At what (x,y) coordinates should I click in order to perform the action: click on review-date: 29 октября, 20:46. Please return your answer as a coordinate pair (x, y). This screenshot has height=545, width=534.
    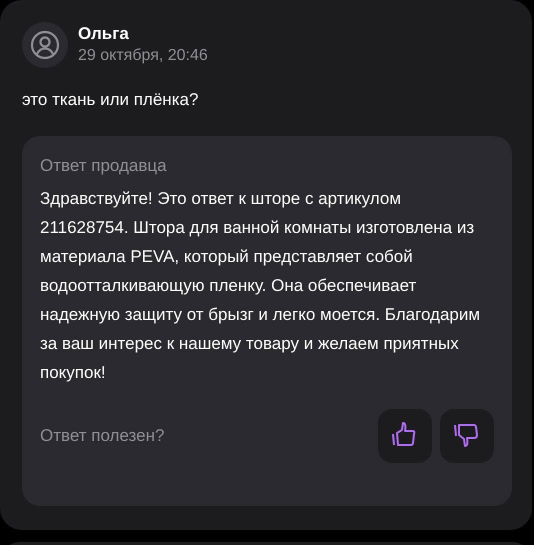
    Looking at the image, I should click on (143, 56).